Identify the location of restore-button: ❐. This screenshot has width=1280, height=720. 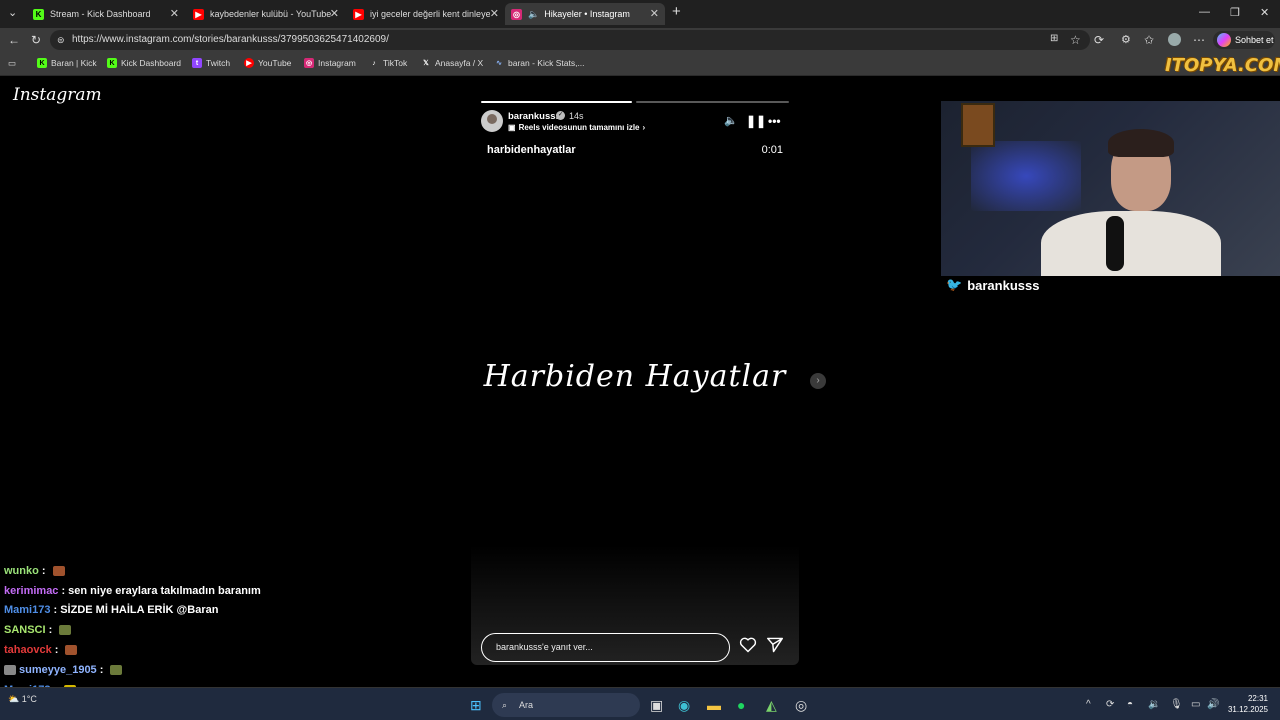
(1235, 12).